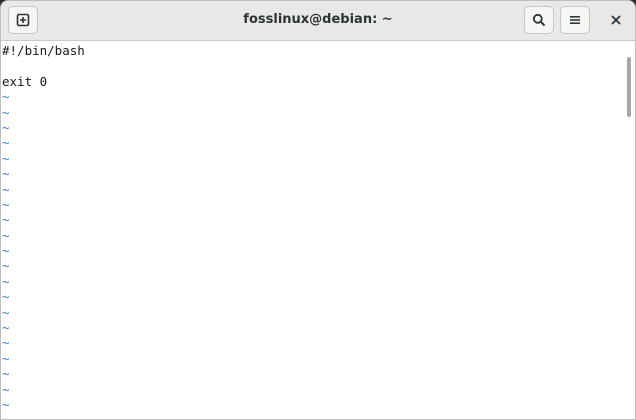 The image size is (636, 420). I want to click on editor-line-1: #!/bin/bash, so click(43, 50).